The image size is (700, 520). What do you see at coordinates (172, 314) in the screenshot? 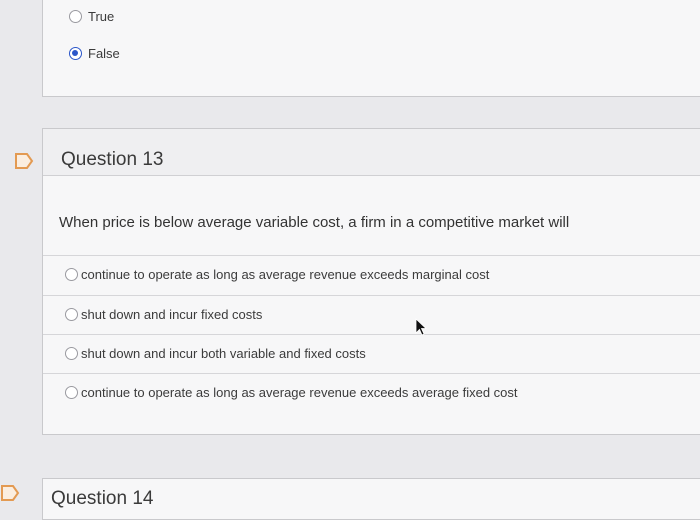
I see `option-label: shut down and incur fixed costs` at bounding box center [172, 314].